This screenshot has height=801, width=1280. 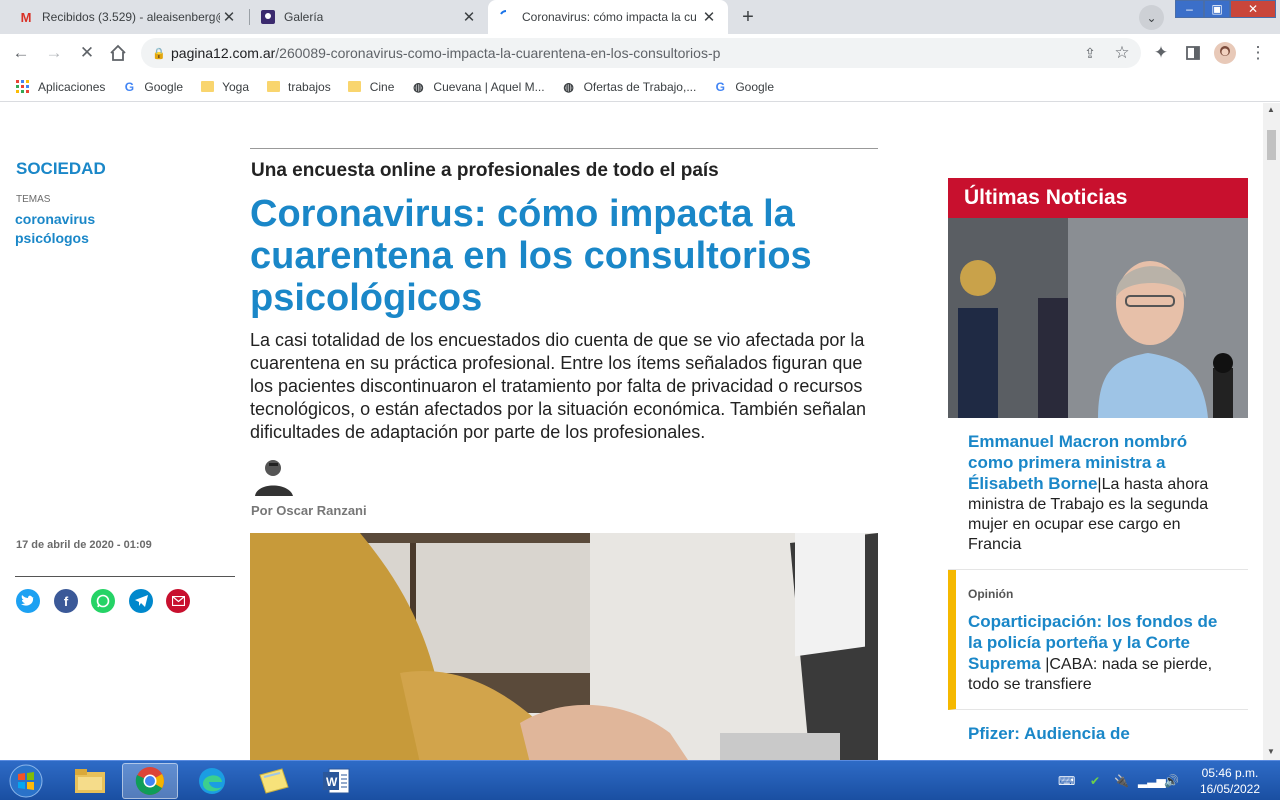 I want to click on tab-galeria: Galería ✕, so click(x=369, y=17).